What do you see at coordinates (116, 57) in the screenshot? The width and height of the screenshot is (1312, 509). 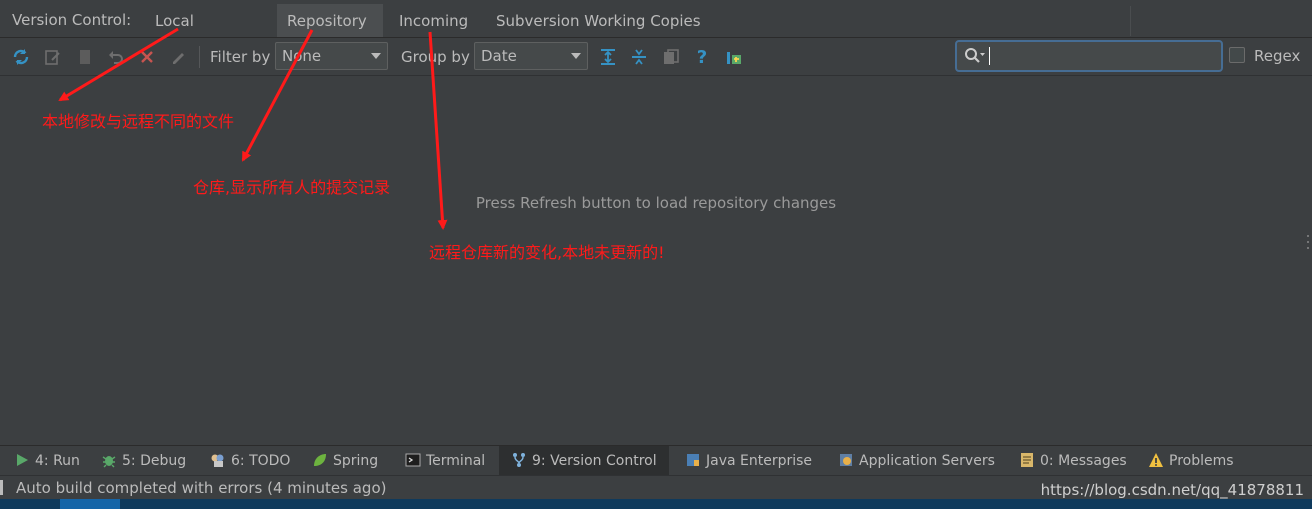 I see `revert-icon` at bounding box center [116, 57].